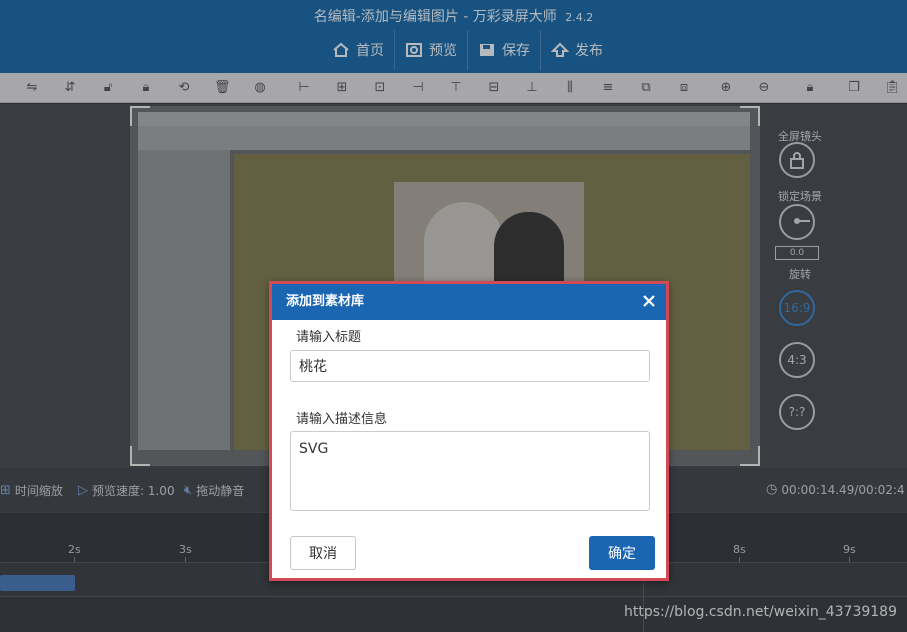 The width and height of the screenshot is (907, 632). What do you see at coordinates (323, 553) in the screenshot?
I see `cancel-button: 取消` at bounding box center [323, 553].